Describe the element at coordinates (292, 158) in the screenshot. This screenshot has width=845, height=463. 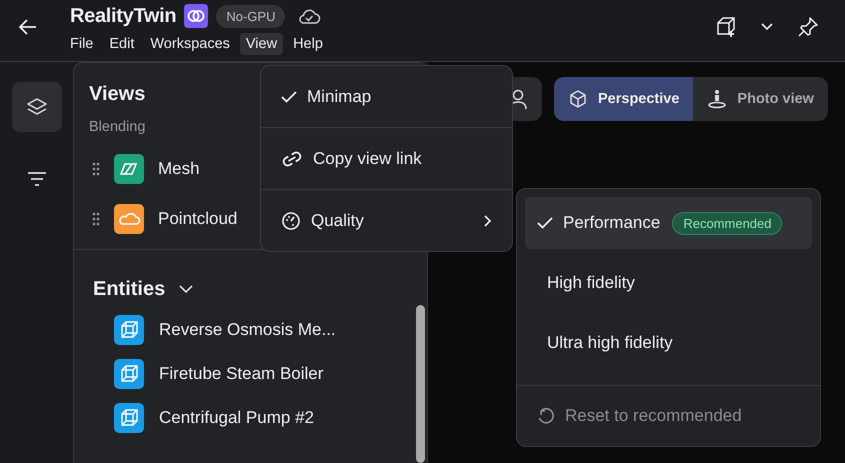
I see `link-icon` at that location.